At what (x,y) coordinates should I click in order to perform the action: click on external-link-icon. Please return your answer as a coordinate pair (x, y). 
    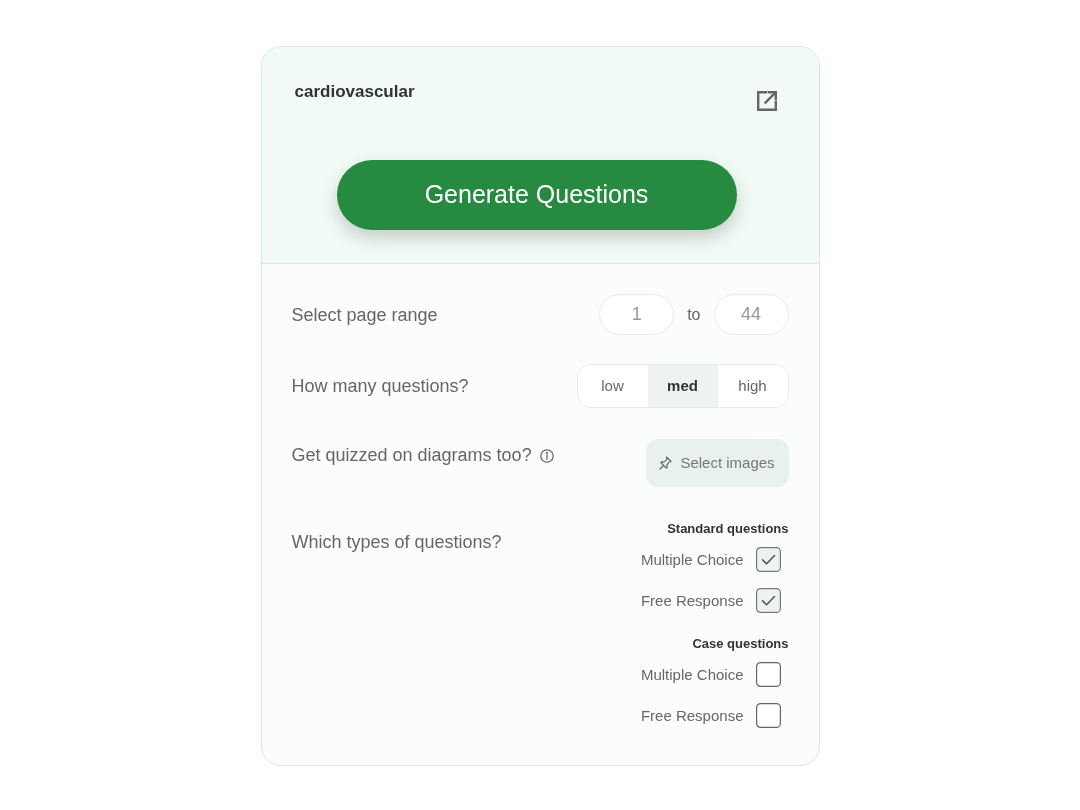
    Looking at the image, I should click on (766, 101).